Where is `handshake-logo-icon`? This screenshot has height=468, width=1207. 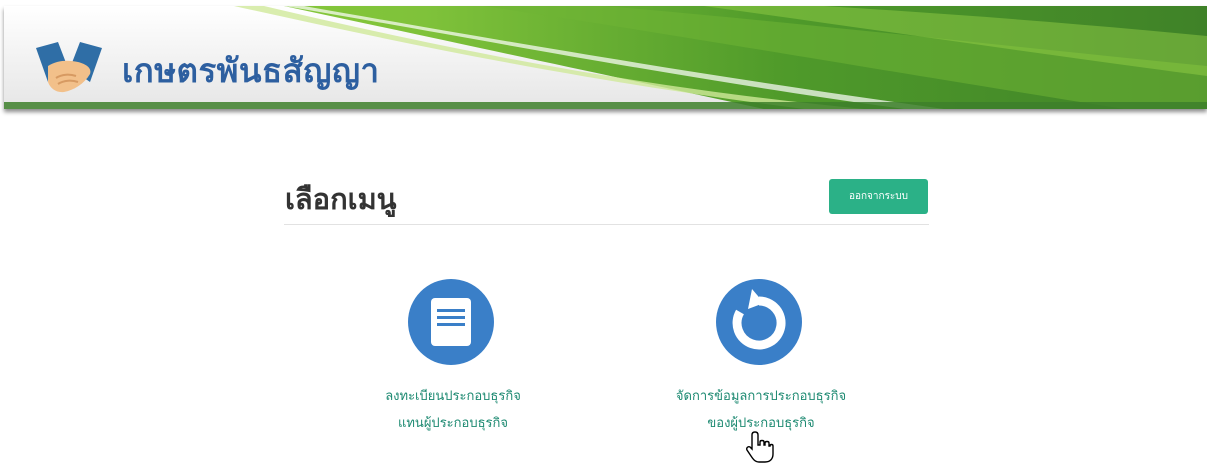 handshake-logo-icon is located at coordinates (69, 68).